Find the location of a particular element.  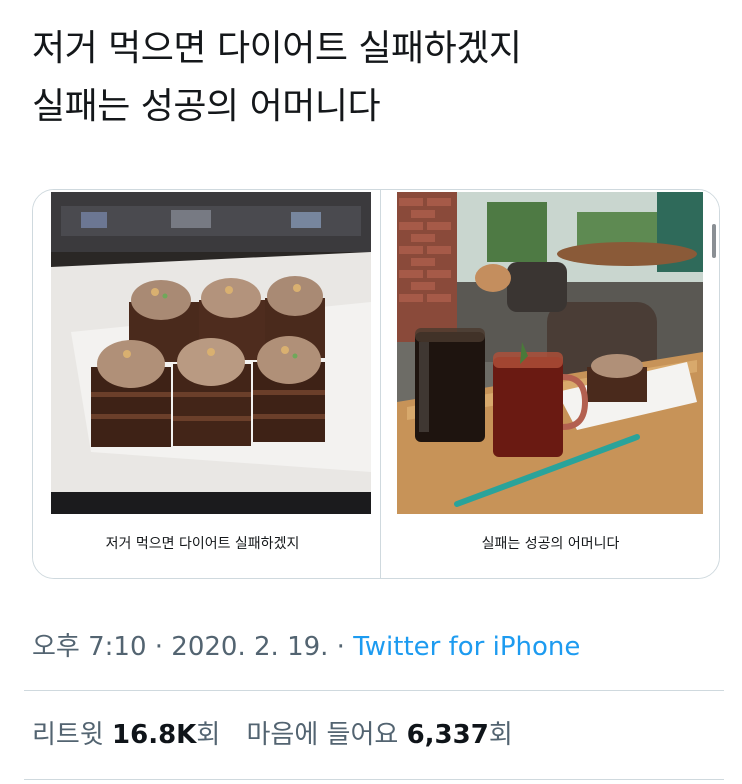

tweet-text: 저거 먹으면 다이어트 실패하겠지 실패는 성공의 어머니다 is located at coordinates (372, 78).